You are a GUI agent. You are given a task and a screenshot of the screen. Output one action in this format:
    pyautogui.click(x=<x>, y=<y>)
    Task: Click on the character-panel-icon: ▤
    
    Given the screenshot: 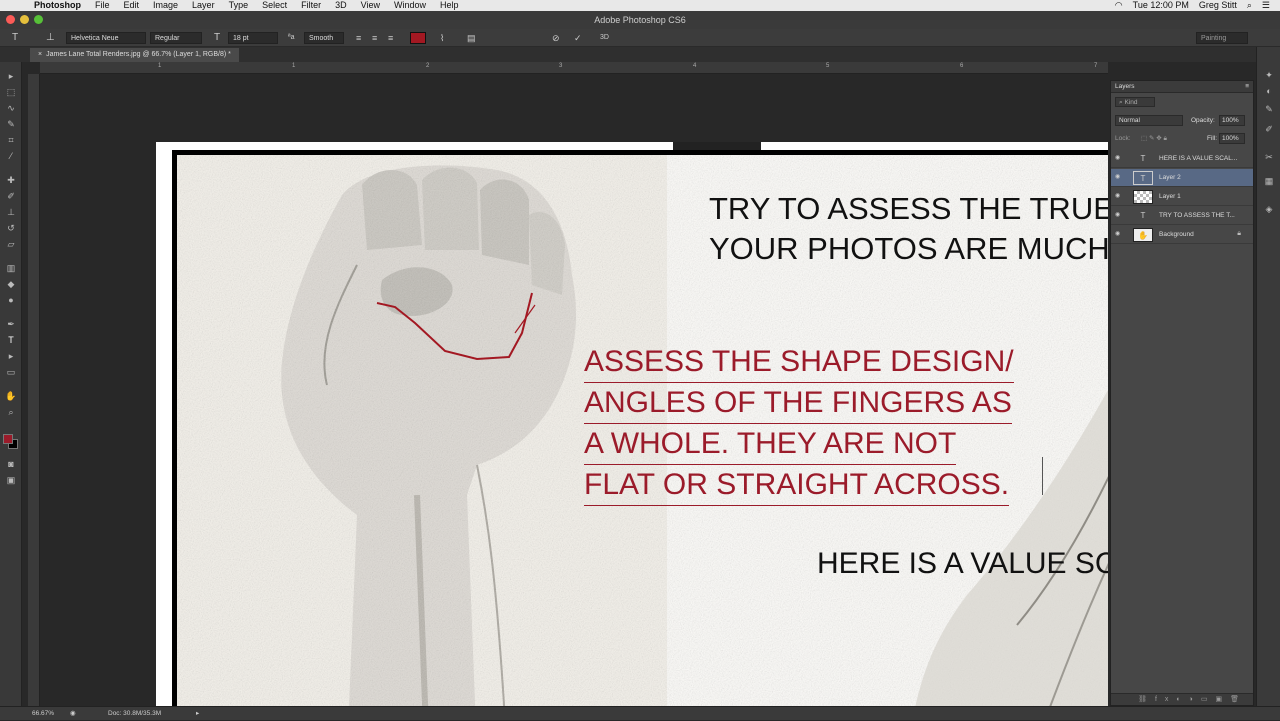 What is the action you would take?
    pyautogui.click(x=471, y=38)
    